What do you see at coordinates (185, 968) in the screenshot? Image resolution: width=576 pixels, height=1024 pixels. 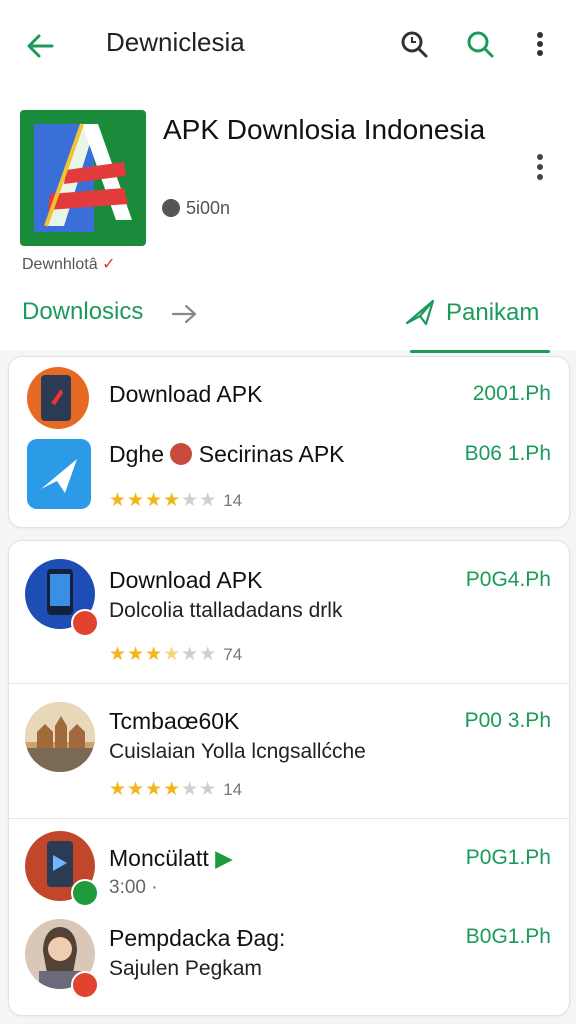 I see `item-subtitle: Sajulen Pegkam` at bounding box center [185, 968].